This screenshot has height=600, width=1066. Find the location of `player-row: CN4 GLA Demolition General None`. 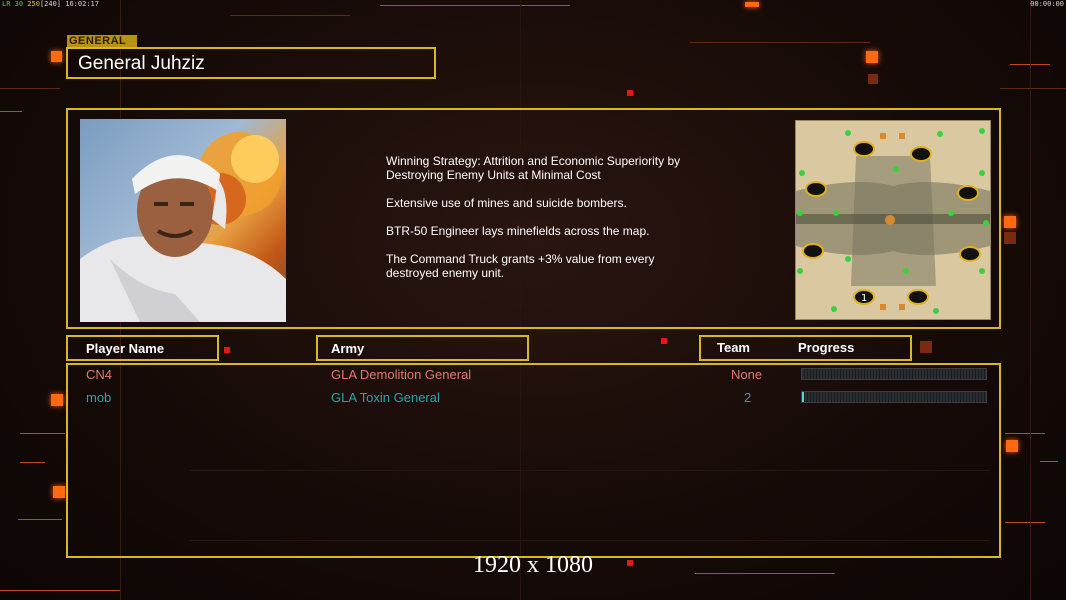

player-row: CN4 GLA Demolition General None is located at coordinates (533, 376).